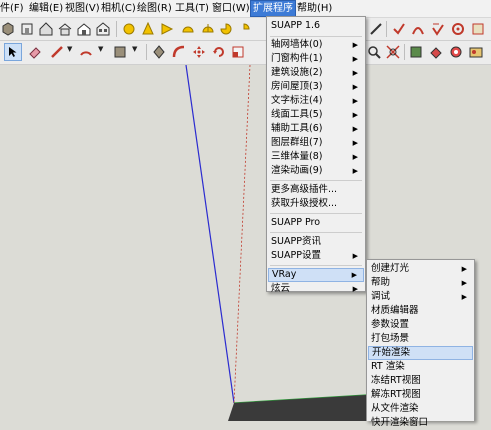  I want to click on menu-item-label: RT 渲染, so click(388, 366).